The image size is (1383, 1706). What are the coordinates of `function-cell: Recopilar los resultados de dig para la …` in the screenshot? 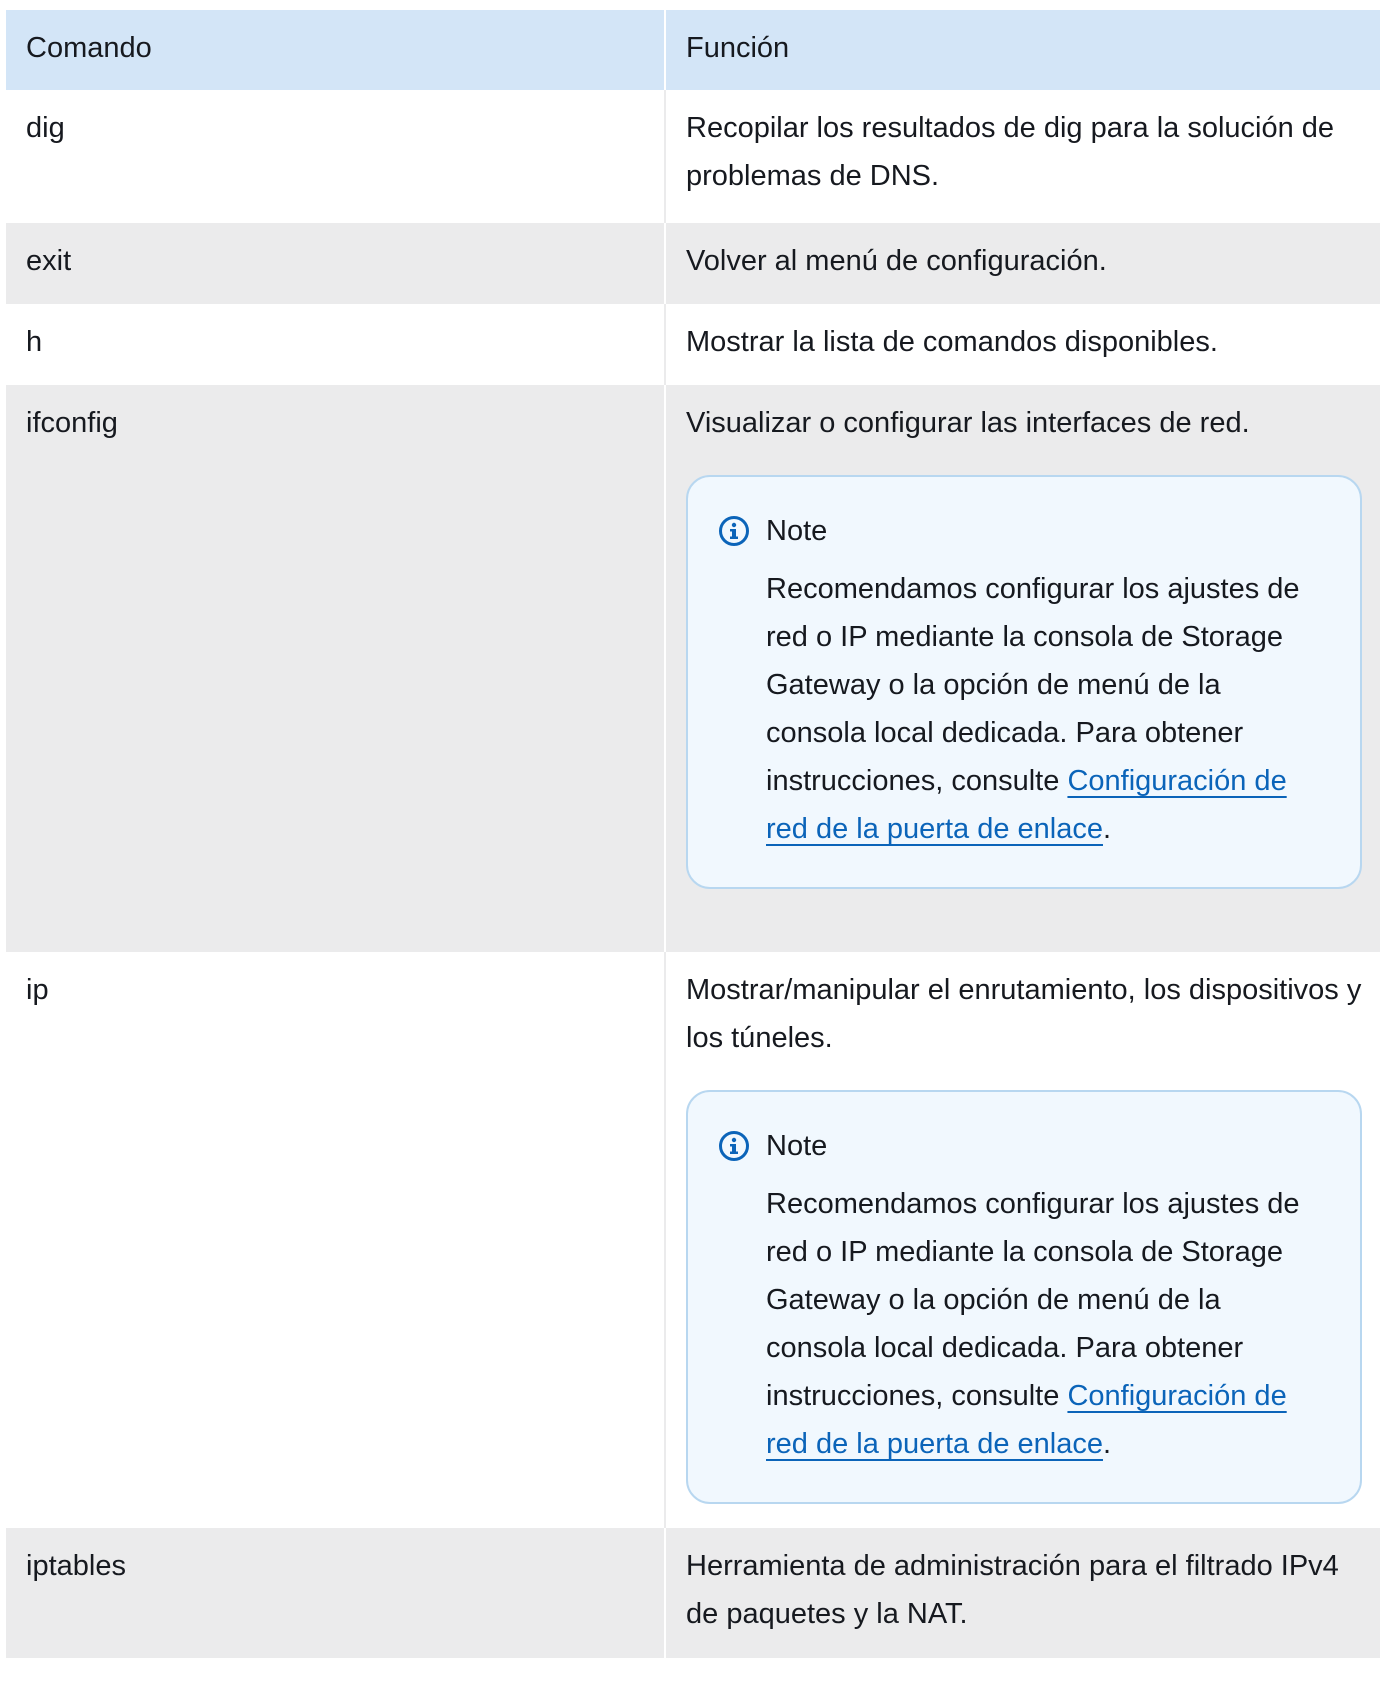 It's located at (1022, 156).